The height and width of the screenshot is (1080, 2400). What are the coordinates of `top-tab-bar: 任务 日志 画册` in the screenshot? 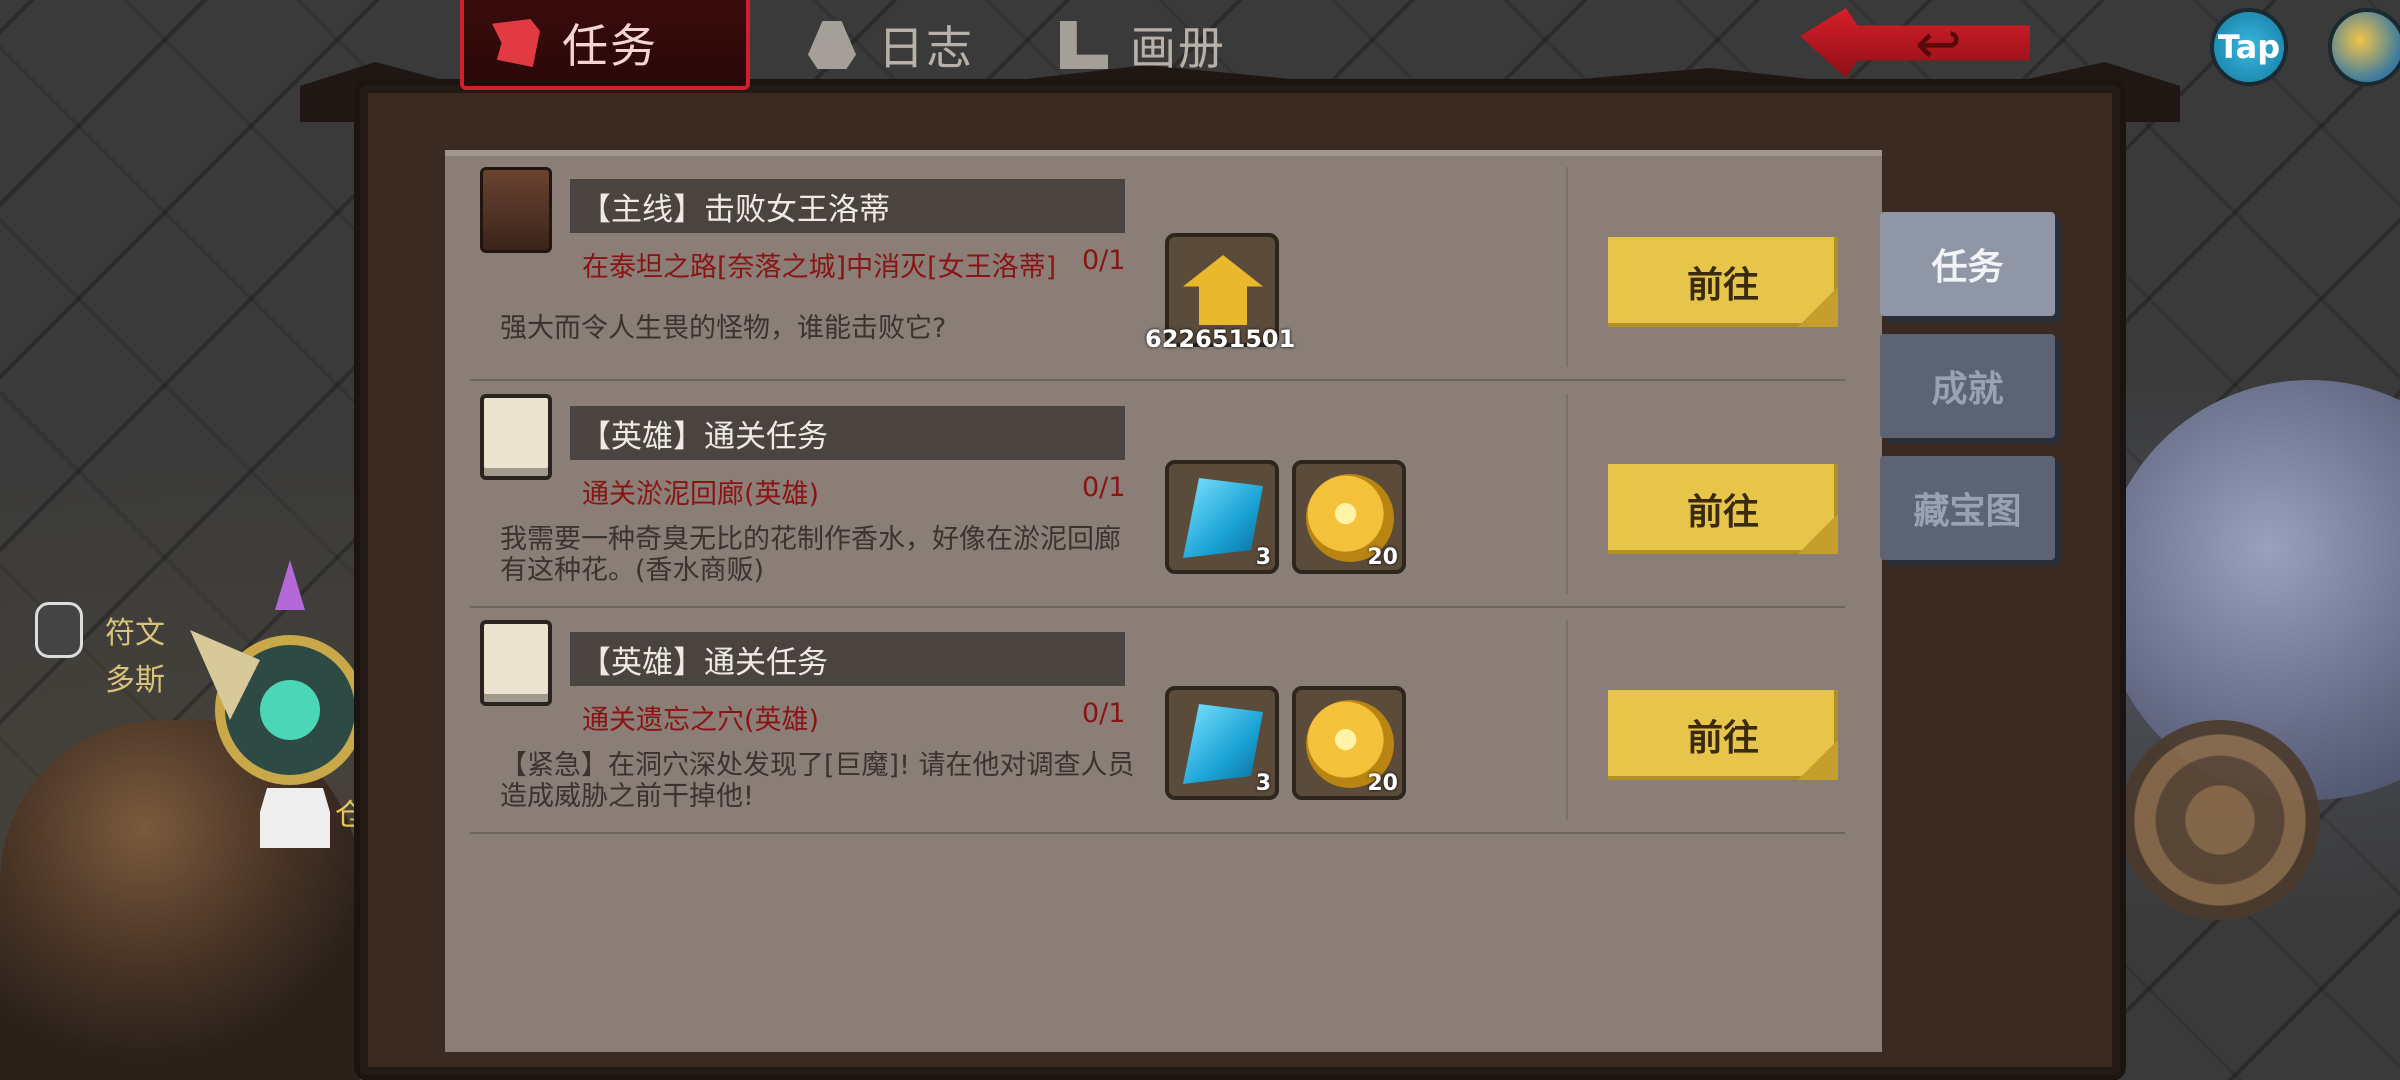 It's located at (857, 45).